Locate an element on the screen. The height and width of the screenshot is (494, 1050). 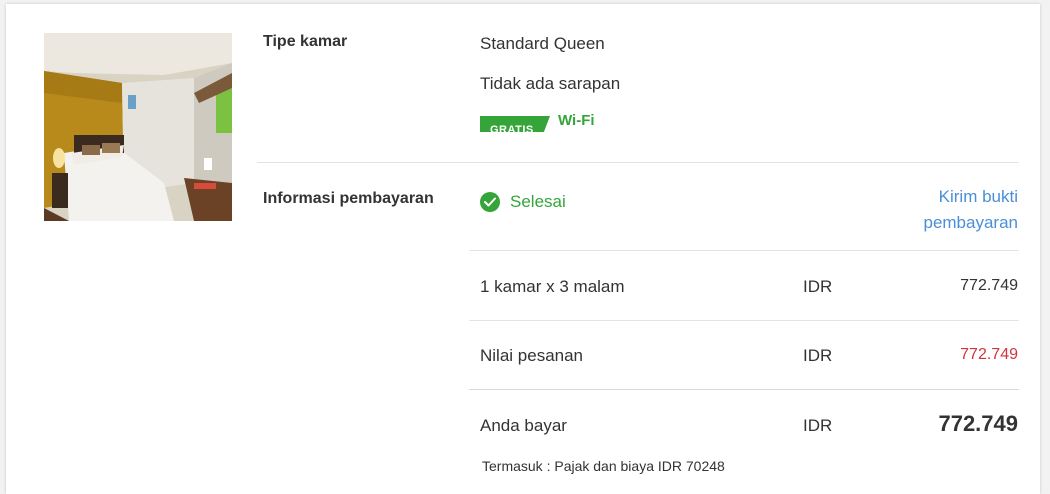
room-name: Standard Queen is located at coordinates (542, 43).